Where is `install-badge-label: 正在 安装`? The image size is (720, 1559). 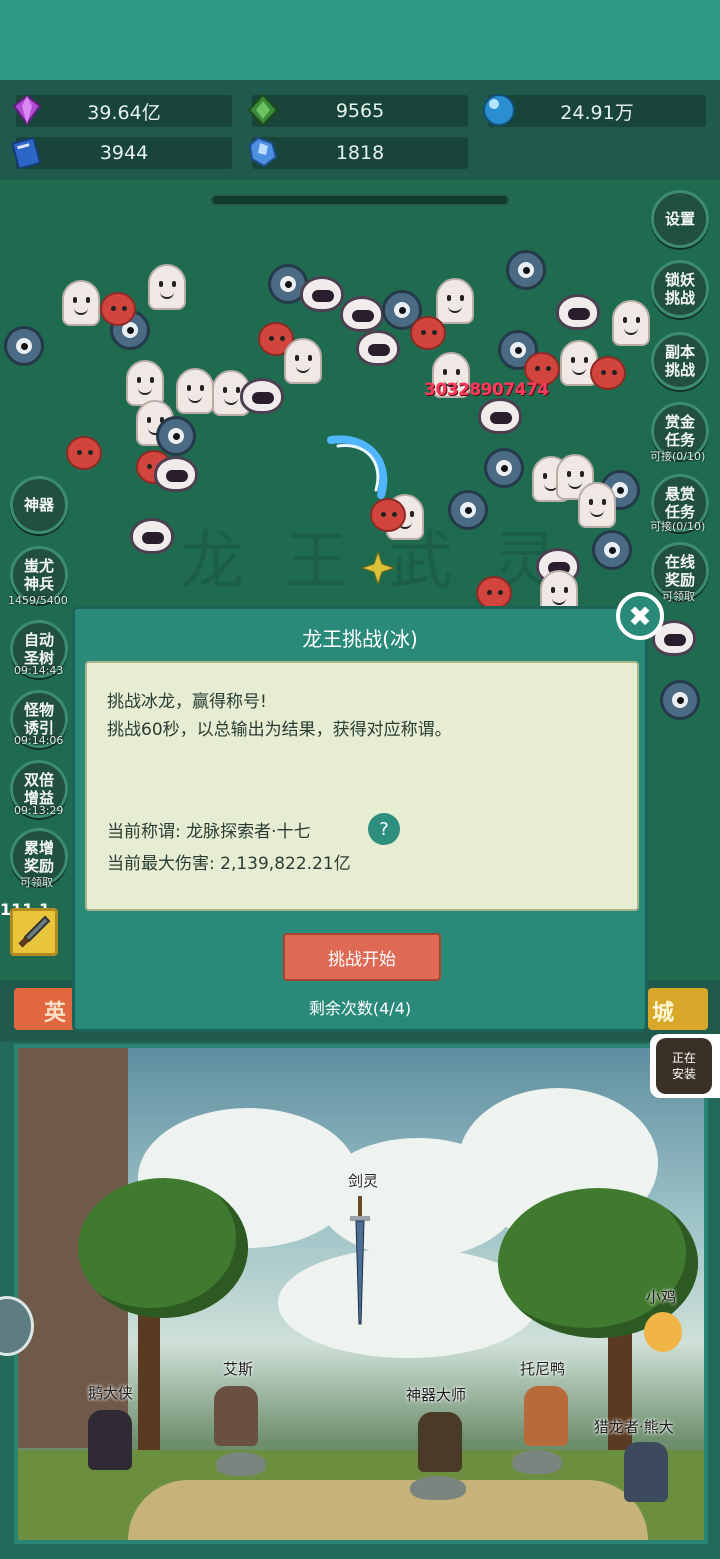
install-badge-label: 正在 安装 is located at coordinates (684, 1066).